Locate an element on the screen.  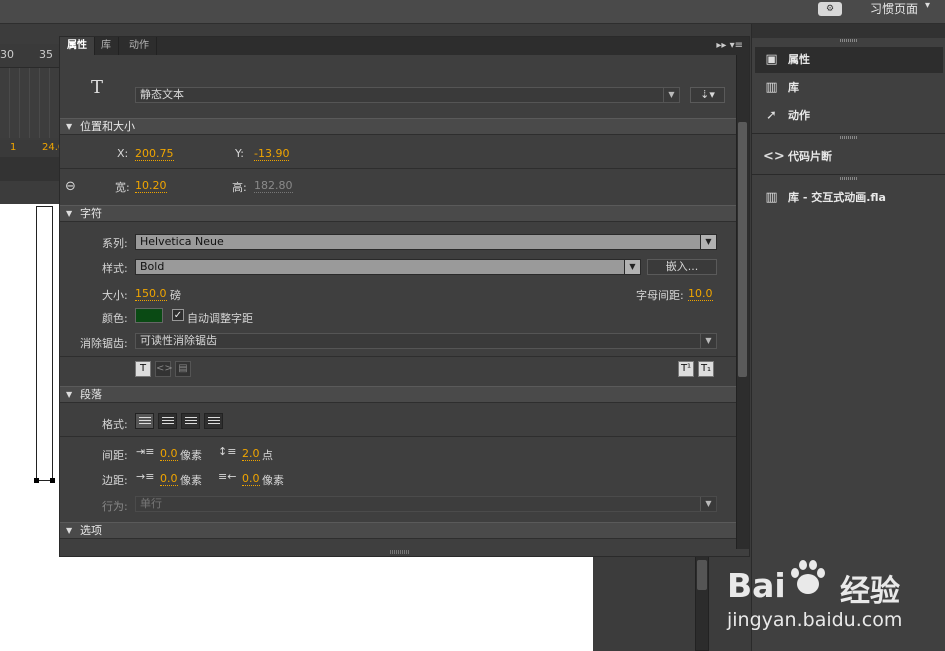
current-frame: 1 is located at coordinates (13, 147).